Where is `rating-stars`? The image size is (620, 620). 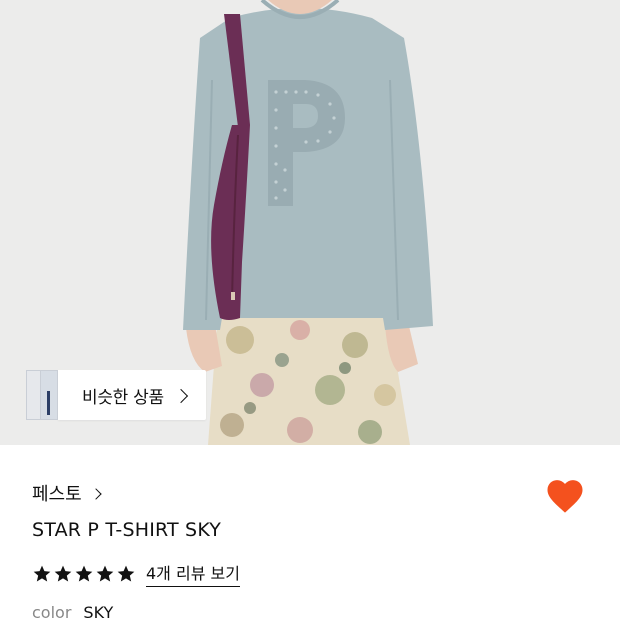 rating-stars is located at coordinates (84, 574).